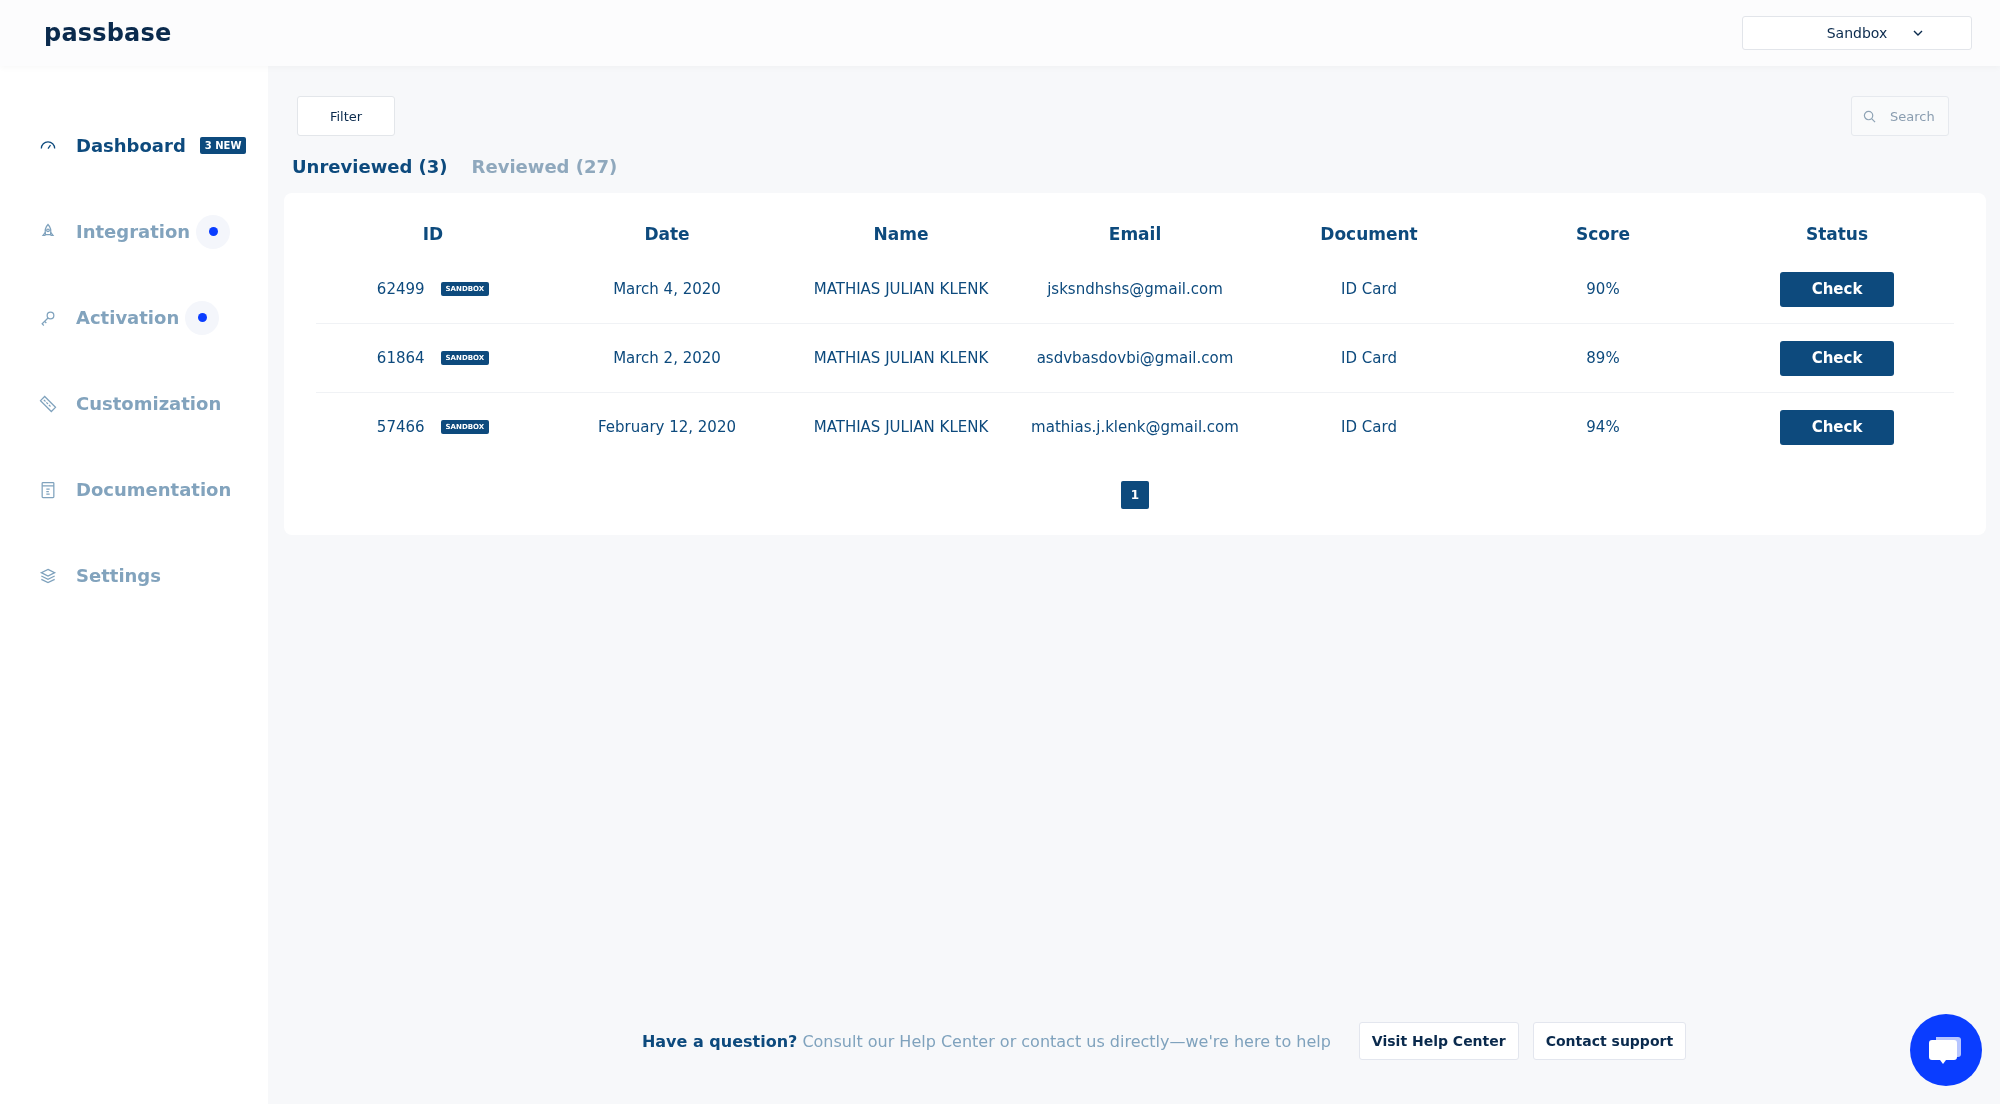 This screenshot has height=1104, width=2000. Describe the element at coordinates (1135, 495) in the screenshot. I see `page-button: 1` at that location.